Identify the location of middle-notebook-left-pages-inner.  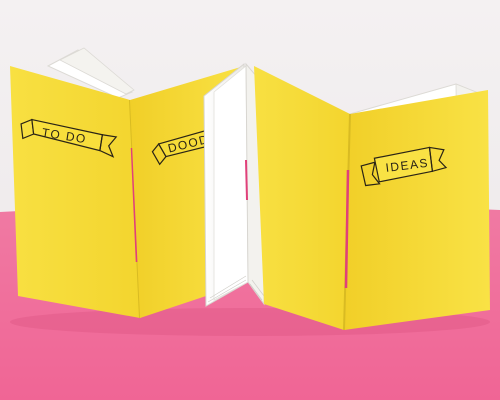
(231, 183).